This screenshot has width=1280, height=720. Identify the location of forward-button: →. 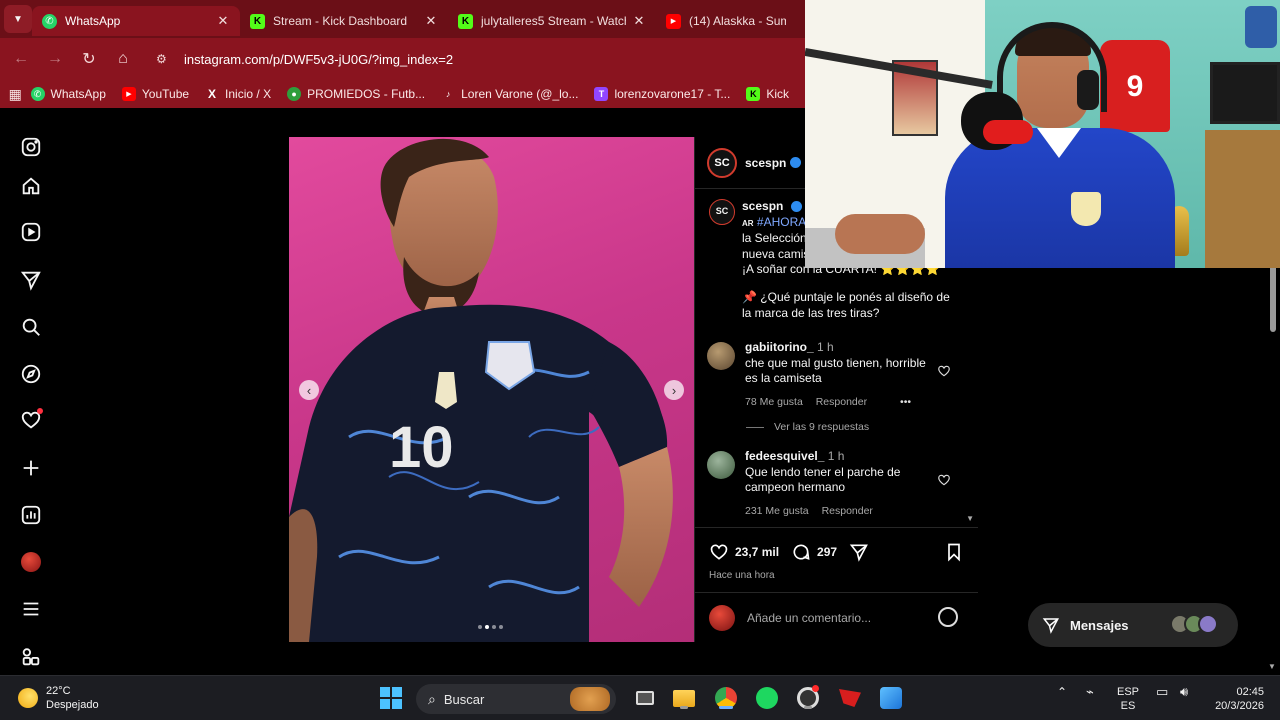
(55, 59).